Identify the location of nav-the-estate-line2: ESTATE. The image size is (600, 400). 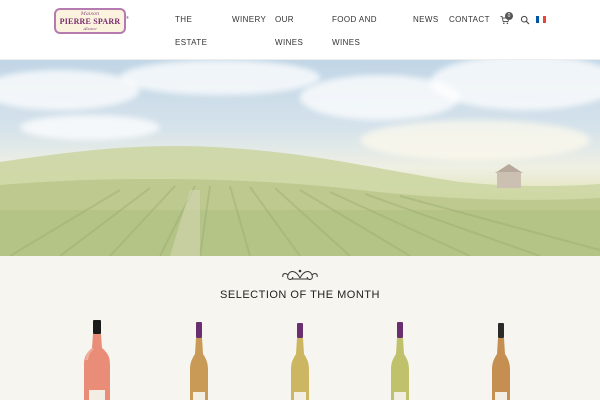
(191, 42).